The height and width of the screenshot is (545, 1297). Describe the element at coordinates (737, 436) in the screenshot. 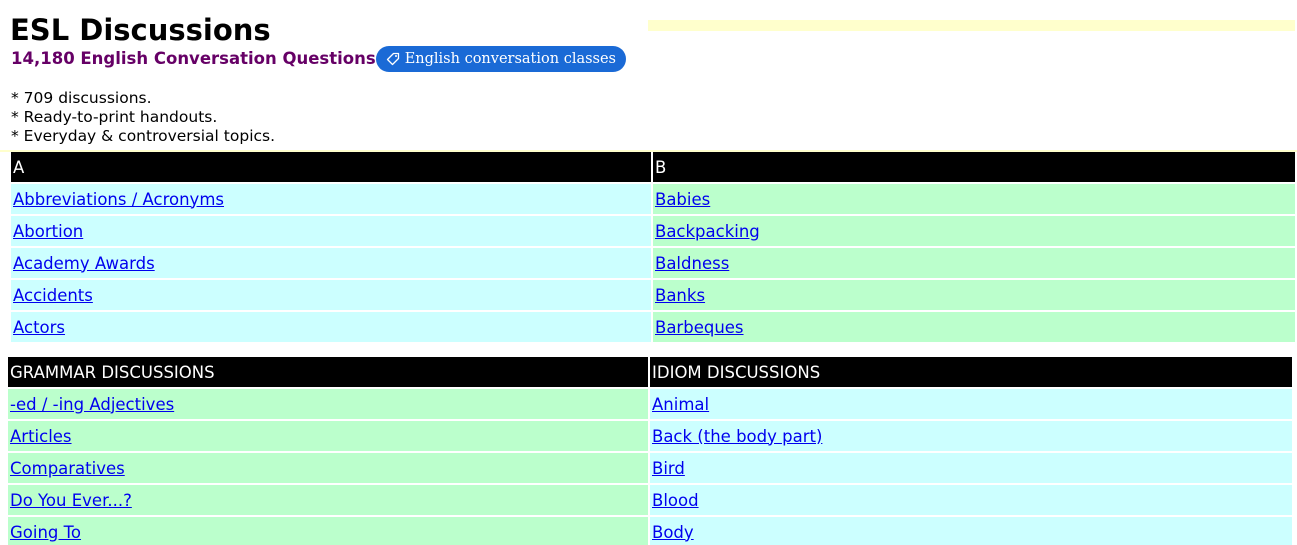

I see `idiom-link: Back (the body part)` at that location.